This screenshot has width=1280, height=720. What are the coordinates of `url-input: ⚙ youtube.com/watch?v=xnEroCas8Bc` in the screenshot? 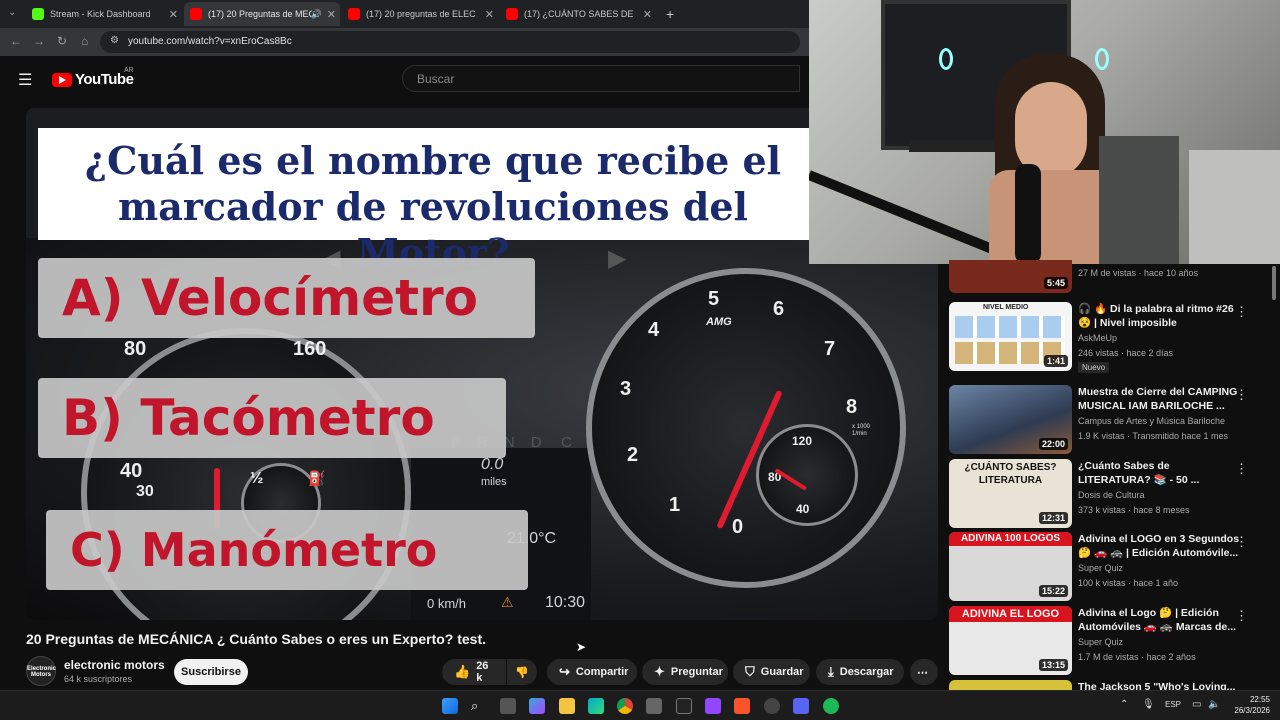 It's located at (450, 42).